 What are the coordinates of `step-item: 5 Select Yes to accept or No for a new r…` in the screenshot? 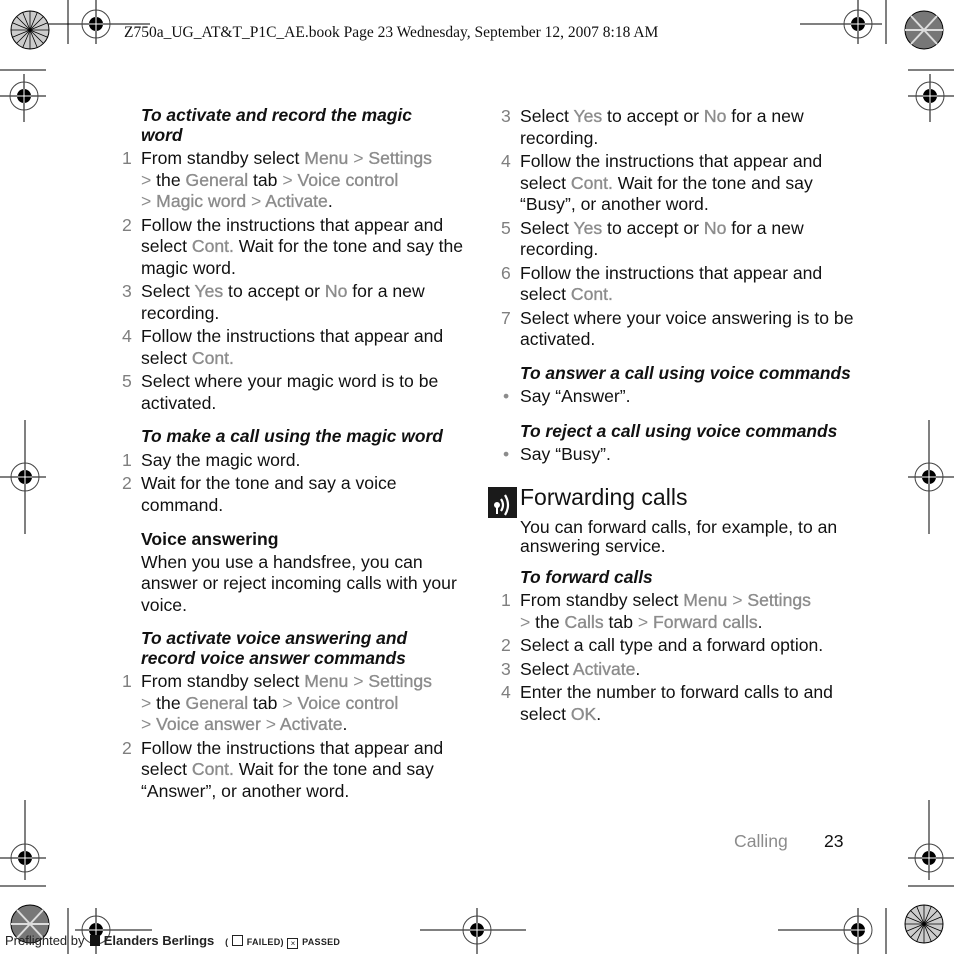 It's located at (681, 239).